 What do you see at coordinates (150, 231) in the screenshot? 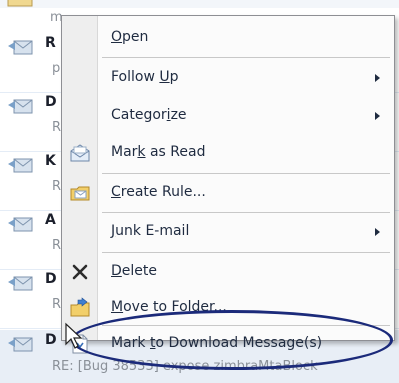
I see `menu-item-label: Junk E-mail` at bounding box center [150, 231].